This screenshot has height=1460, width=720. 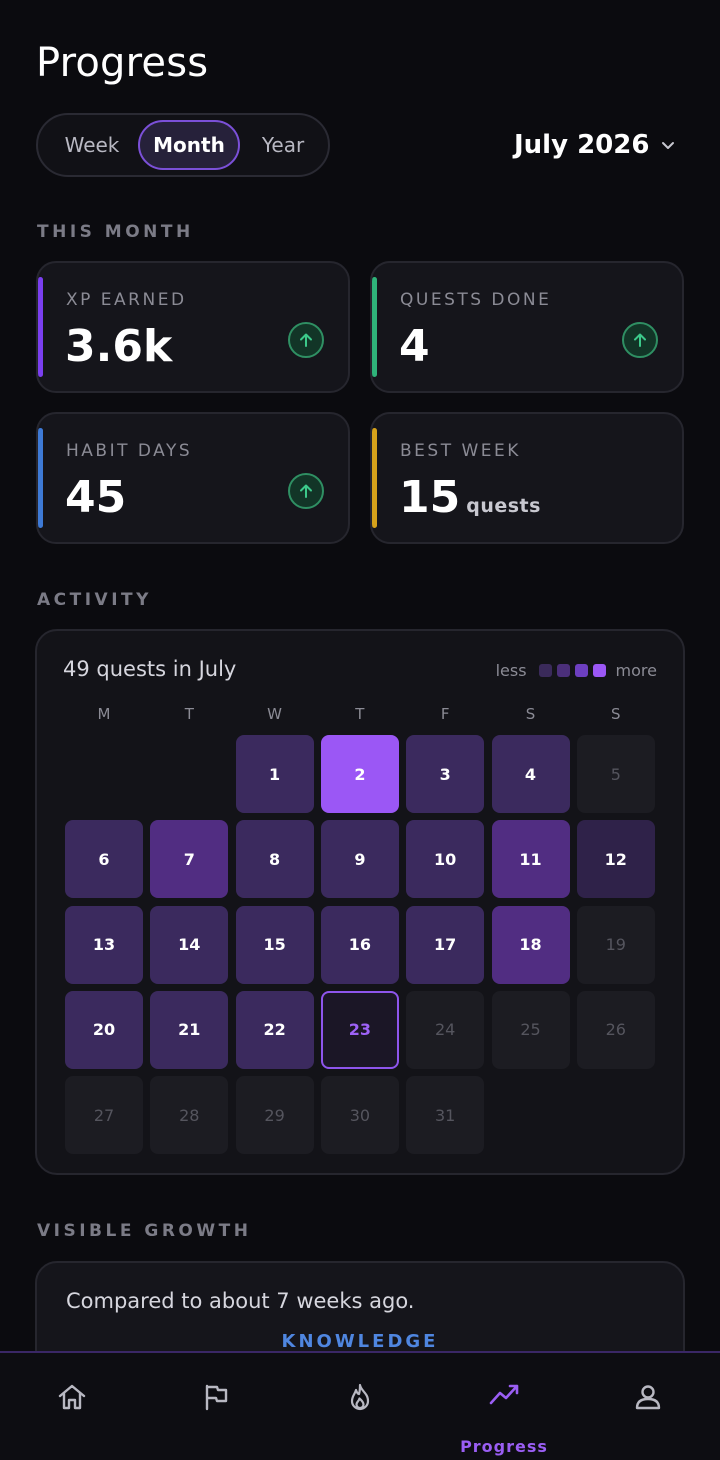 What do you see at coordinates (119, 346) in the screenshot?
I see `stat-value: 3.6k` at bounding box center [119, 346].